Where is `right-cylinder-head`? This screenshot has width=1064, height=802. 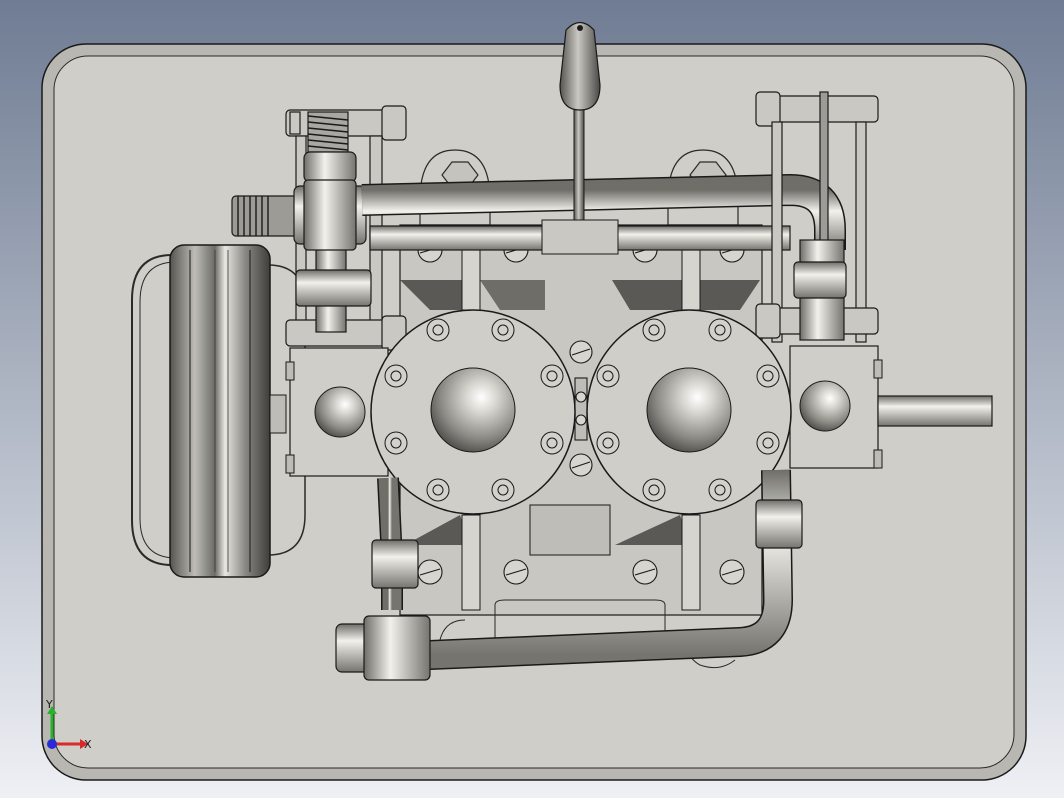
right-cylinder-head is located at coordinates (689, 412).